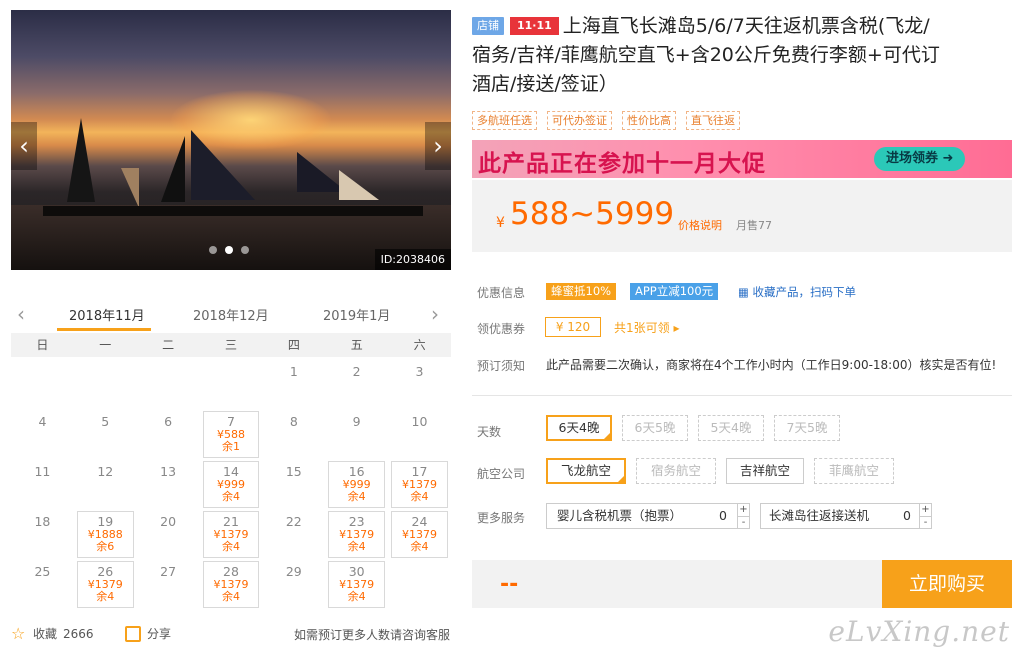 This screenshot has width=1024, height=665. Describe the element at coordinates (356, 571) in the screenshot. I see `day-number: 30` at that location.